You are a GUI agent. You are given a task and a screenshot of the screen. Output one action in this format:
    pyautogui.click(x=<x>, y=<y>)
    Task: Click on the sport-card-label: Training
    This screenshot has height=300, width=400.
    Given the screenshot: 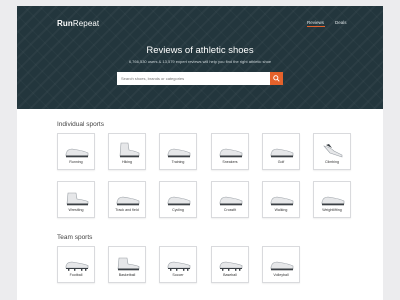 What is the action you would take?
    pyautogui.click(x=178, y=162)
    